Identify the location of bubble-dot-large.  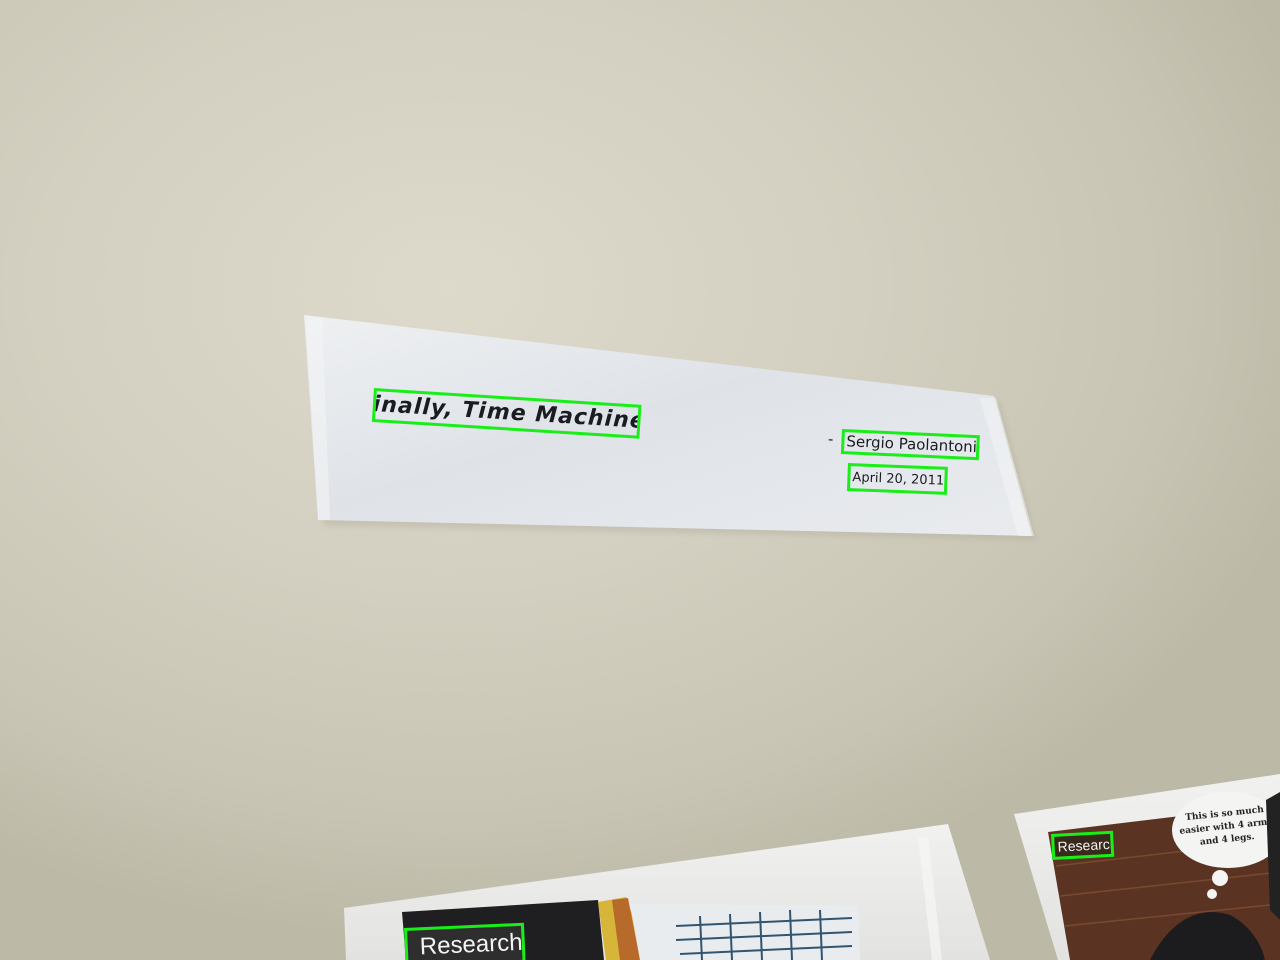
(1220, 878).